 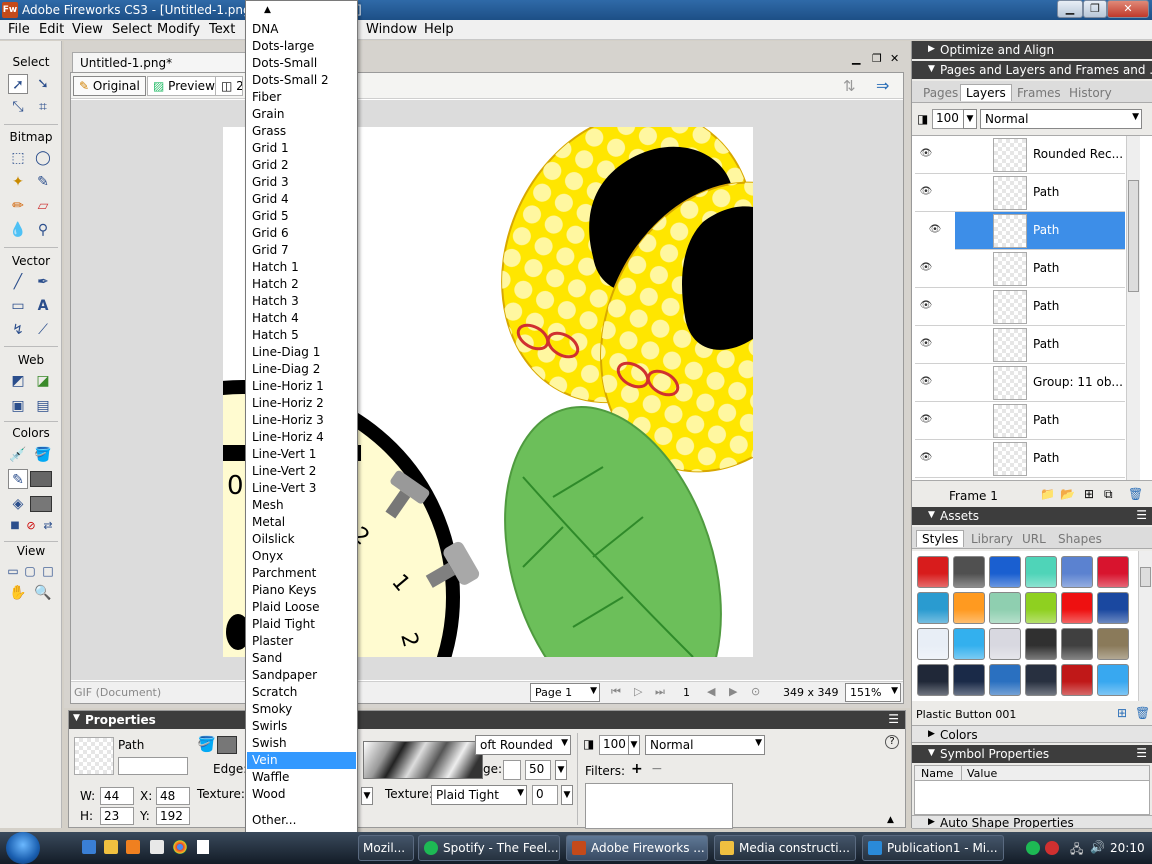 I want to click on next-frame-icon: ▶, so click(x=733, y=691).